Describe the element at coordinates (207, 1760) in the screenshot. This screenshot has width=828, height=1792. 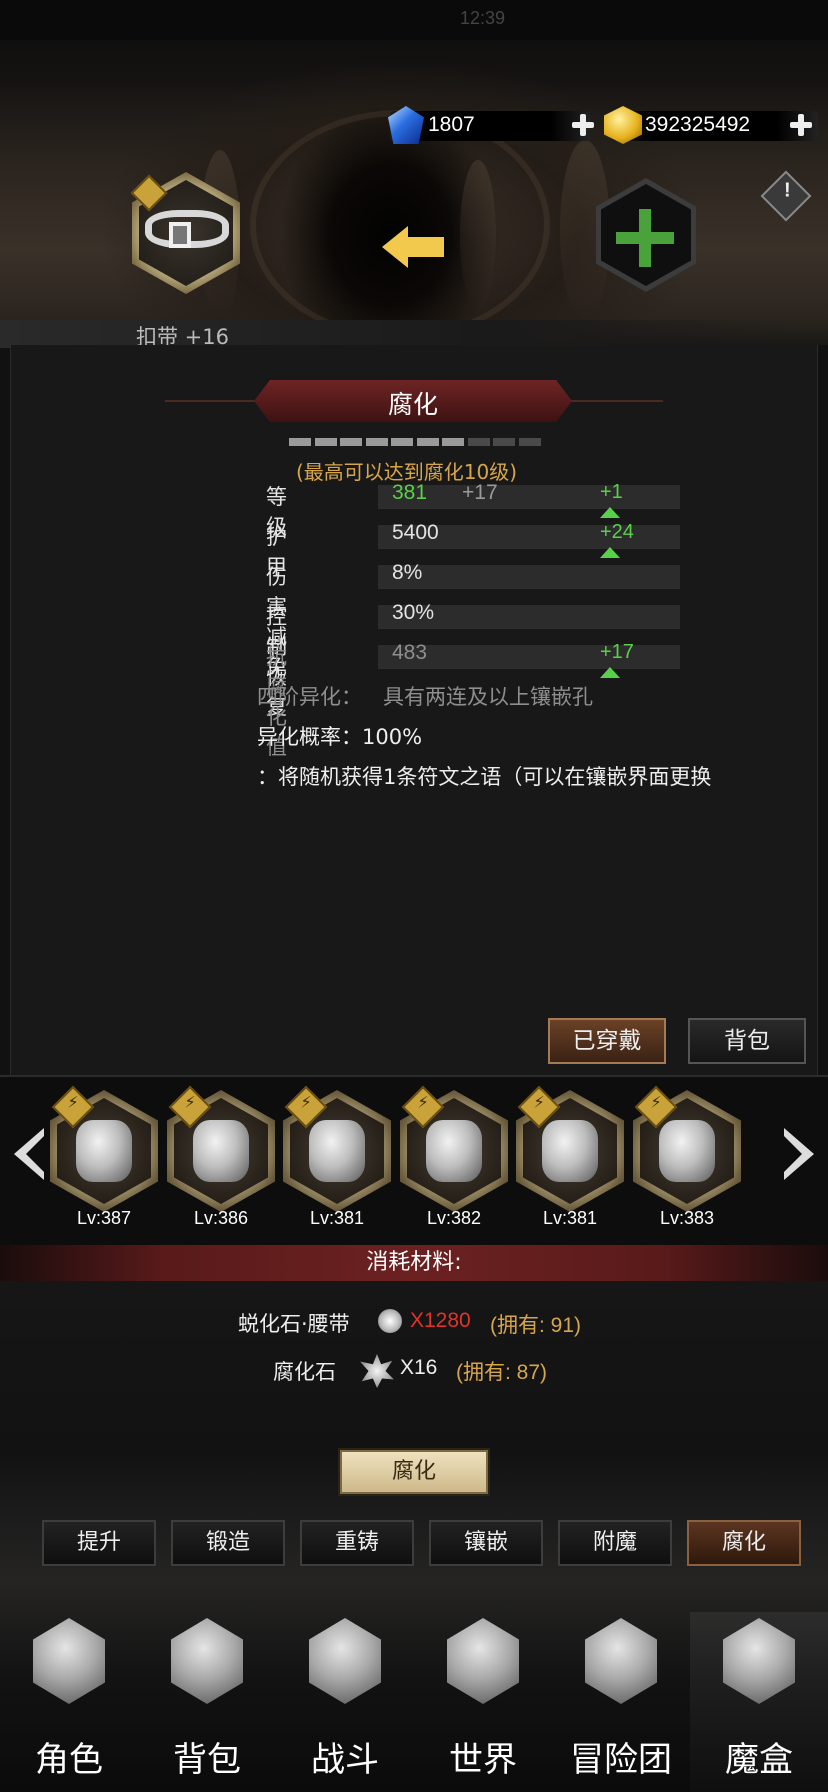
I see `nav-label: 背包` at that location.